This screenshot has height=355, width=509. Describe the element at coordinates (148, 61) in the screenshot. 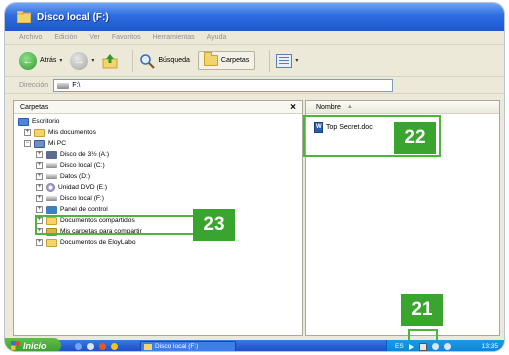

I see `search-icon` at that location.